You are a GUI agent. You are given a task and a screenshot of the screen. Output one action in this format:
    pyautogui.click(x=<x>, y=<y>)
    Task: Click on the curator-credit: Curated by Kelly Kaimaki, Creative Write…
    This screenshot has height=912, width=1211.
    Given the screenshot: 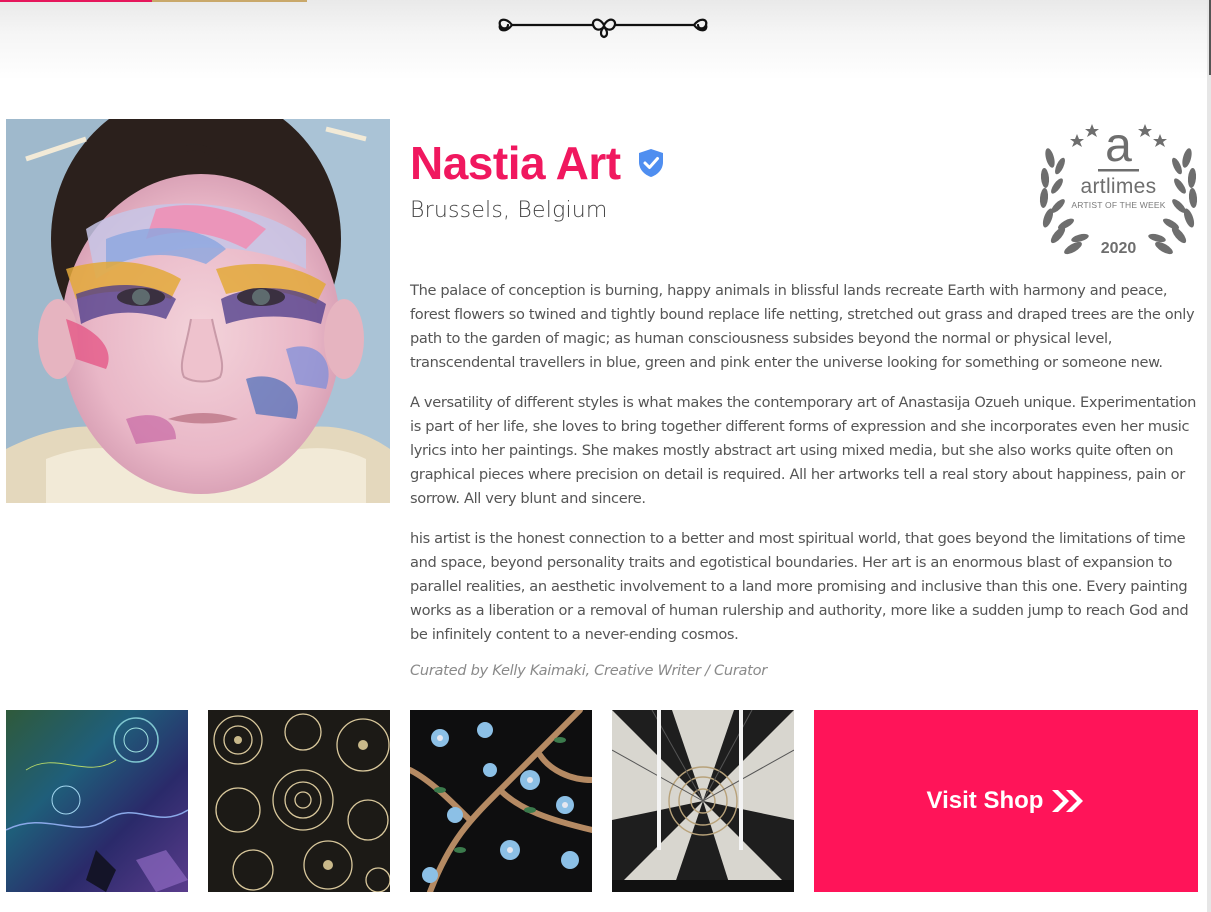 What is the action you would take?
    pyautogui.click(x=588, y=670)
    